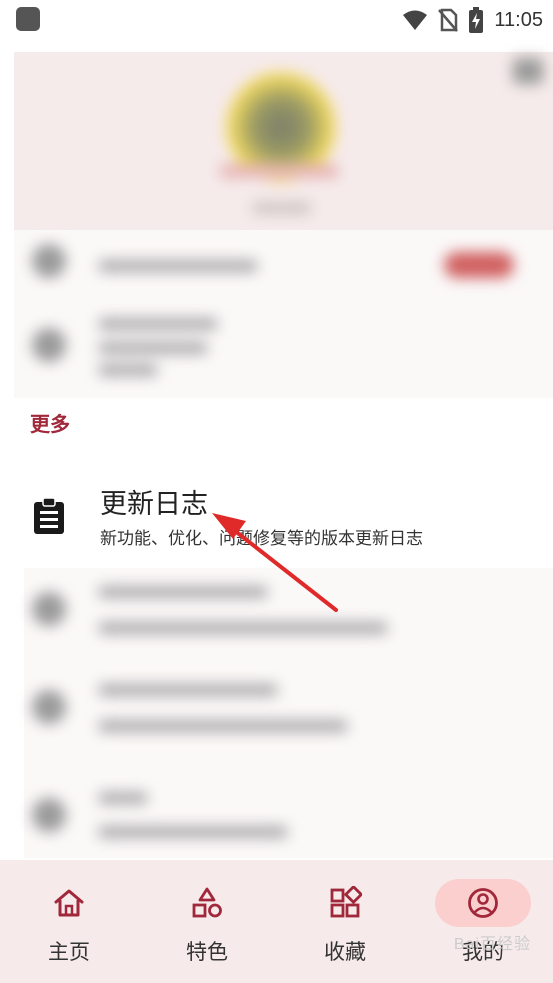 The height and width of the screenshot is (983, 553). What do you see at coordinates (518, 19) in the screenshot?
I see `status-time: 11:05` at bounding box center [518, 19].